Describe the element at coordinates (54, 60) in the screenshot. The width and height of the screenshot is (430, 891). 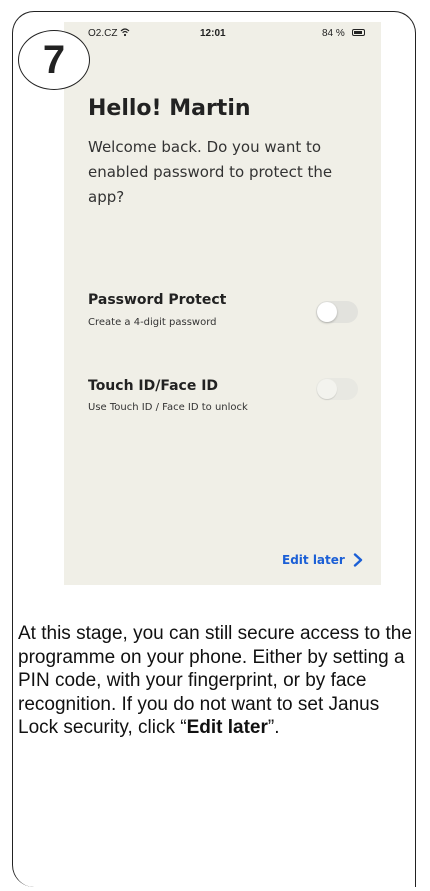
I see `step-number-badge: 7` at that location.